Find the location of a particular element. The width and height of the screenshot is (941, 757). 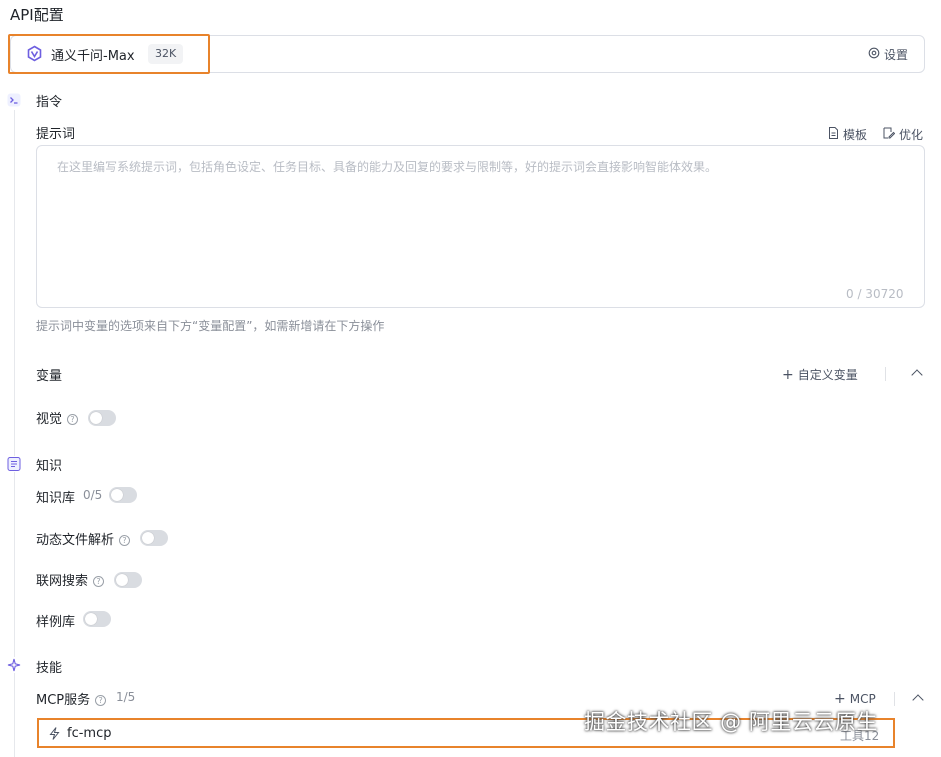

knowledge-base-label: 知识库 is located at coordinates (56, 498).